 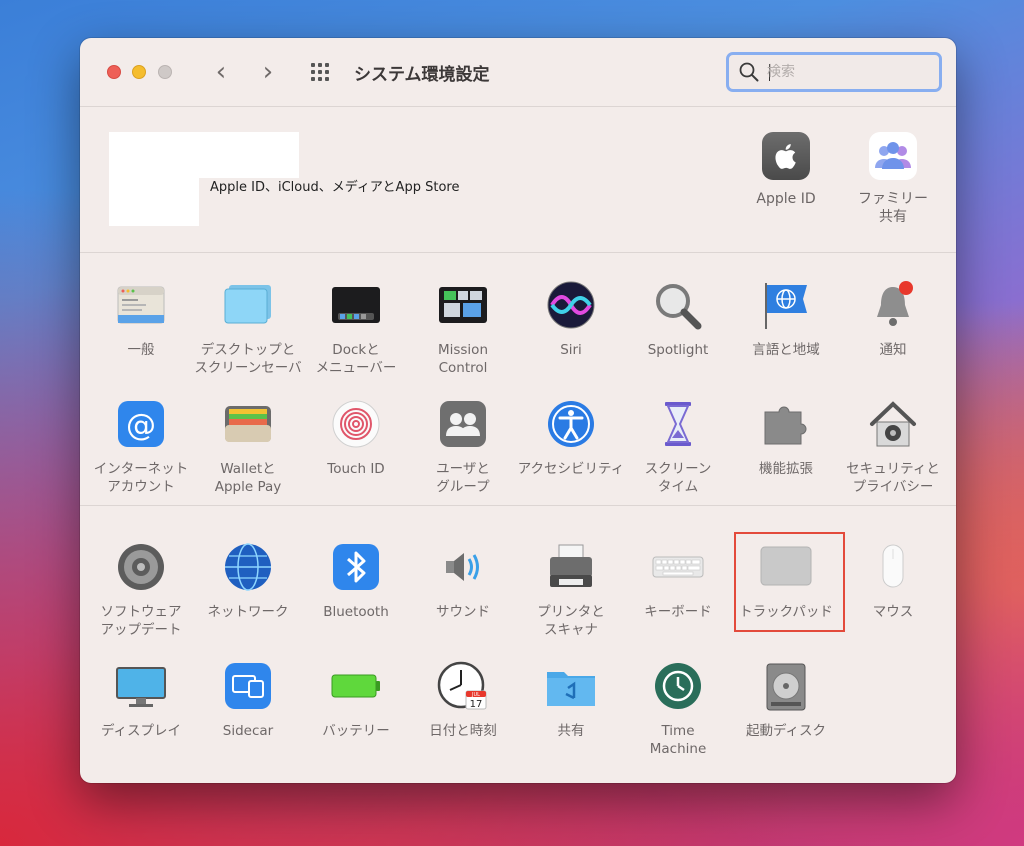 I want to click on sound-icon, so click(x=463, y=568).